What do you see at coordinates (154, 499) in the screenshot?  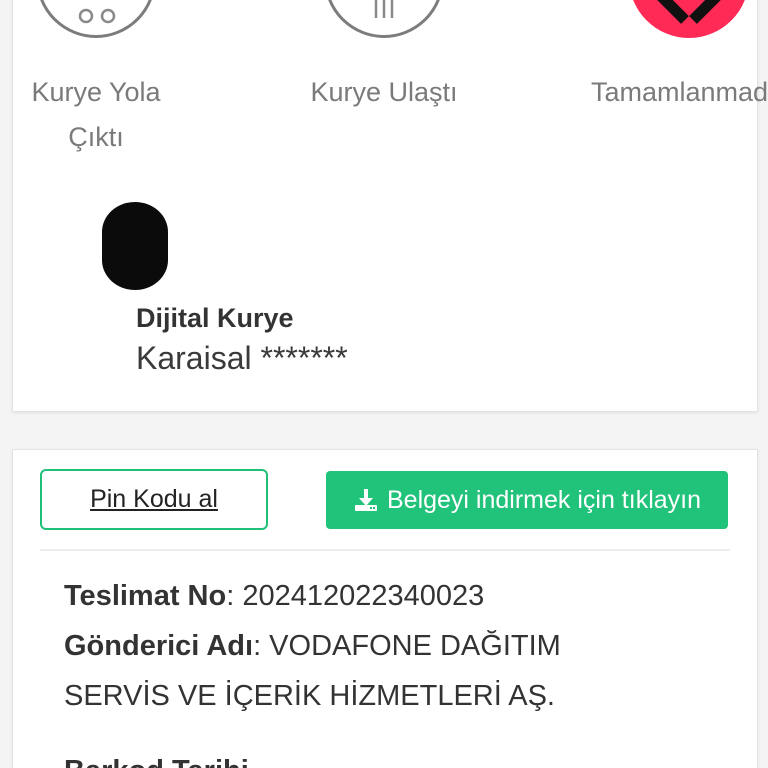 I see `get-pin-code-button: Pin Kodu al` at bounding box center [154, 499].